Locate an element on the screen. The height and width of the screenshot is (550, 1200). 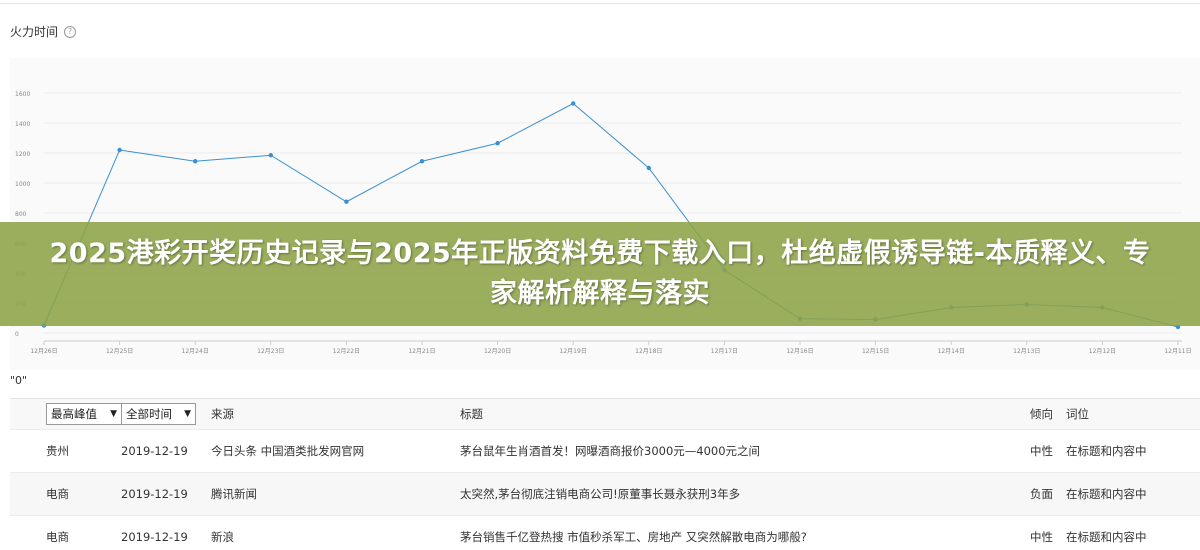
y-tick-label: 1600 is located at coordinates (22, 94).